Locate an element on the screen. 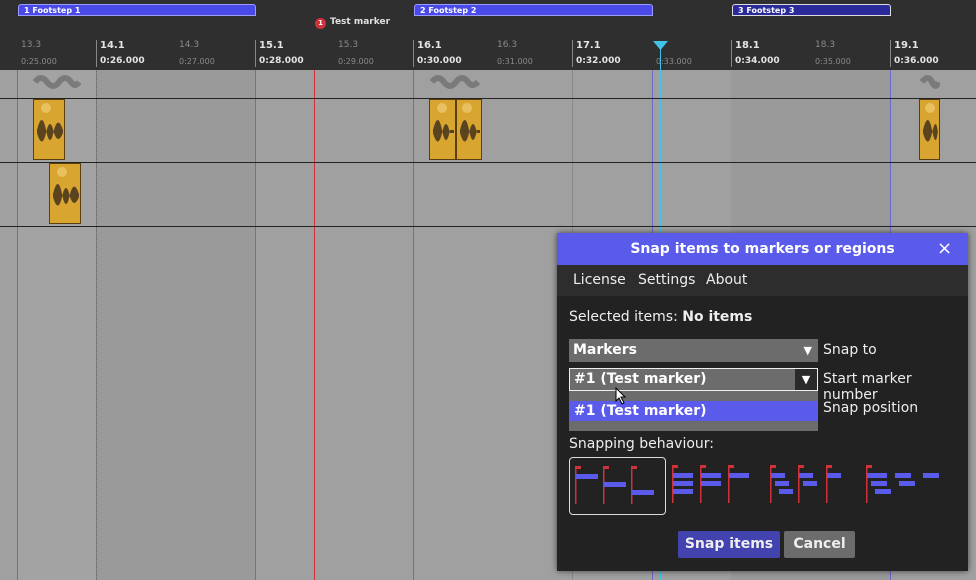 This screenshot has width=976, height=580. start-marker-value: #1 (Test marker) is located at coordinates (640, 379).